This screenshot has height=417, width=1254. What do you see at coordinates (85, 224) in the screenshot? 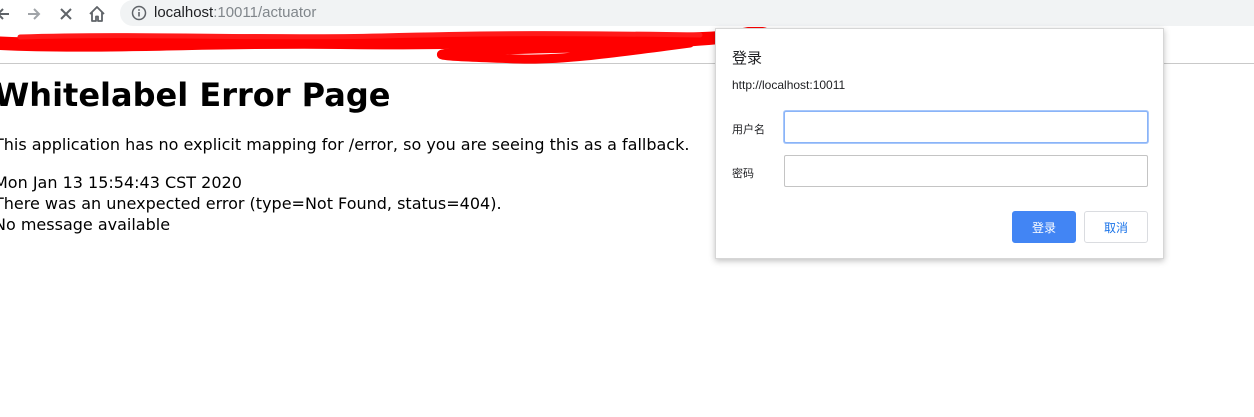
I see `error-message: No message available` at bounding box center [85, 224].